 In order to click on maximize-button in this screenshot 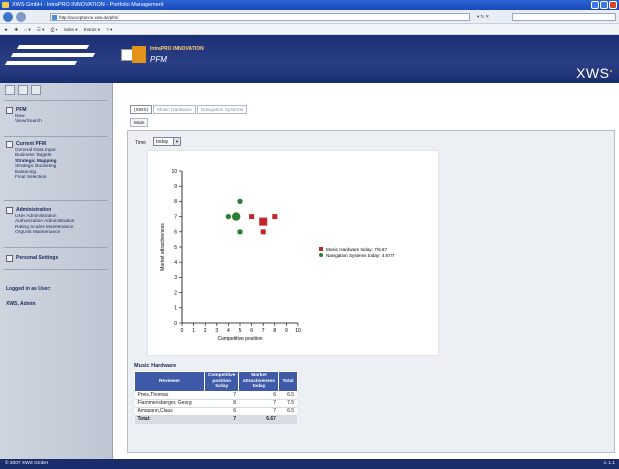, I will do `click(604, 5)`.